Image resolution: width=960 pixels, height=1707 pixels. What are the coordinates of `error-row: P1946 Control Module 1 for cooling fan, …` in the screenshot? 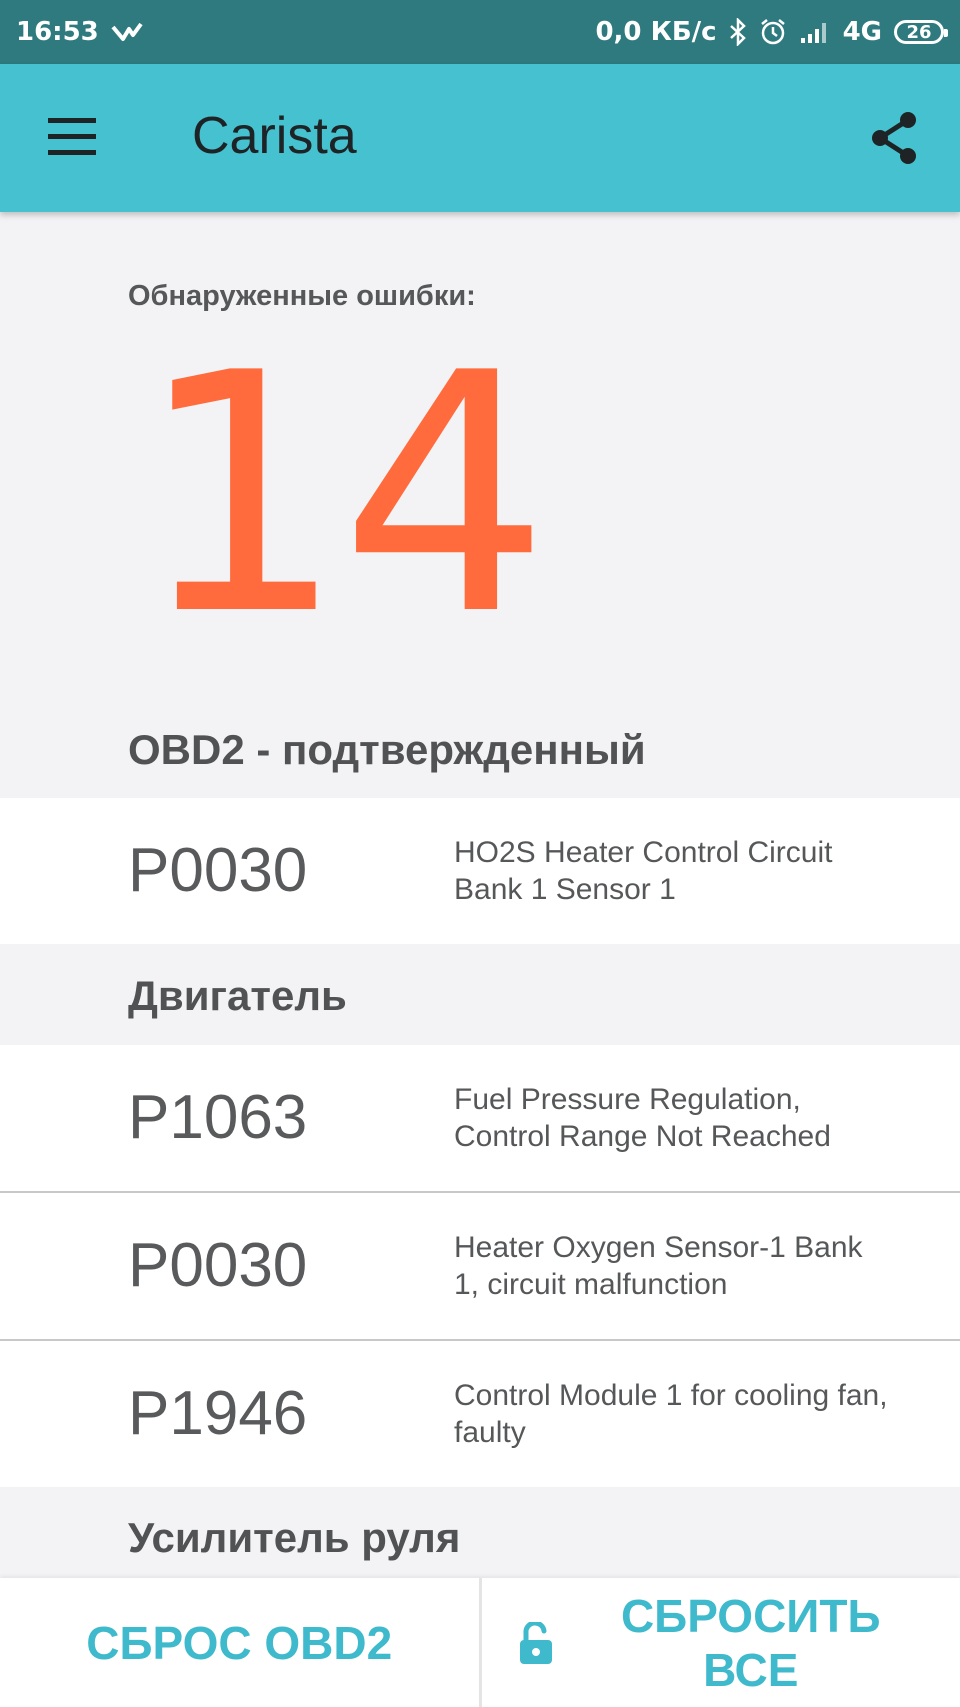 It's located at (480, 1414).